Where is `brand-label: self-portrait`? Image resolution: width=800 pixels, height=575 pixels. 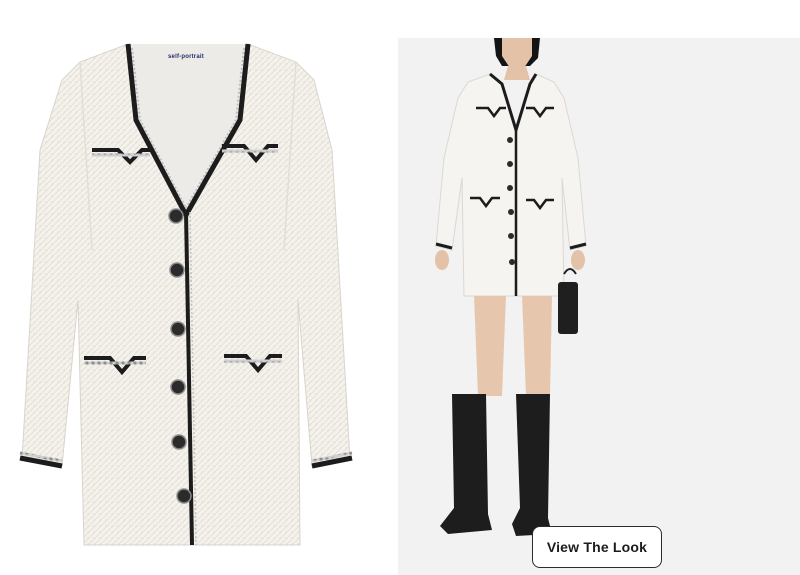 brand-label: self-portrait is located at coordinates (186, 57).